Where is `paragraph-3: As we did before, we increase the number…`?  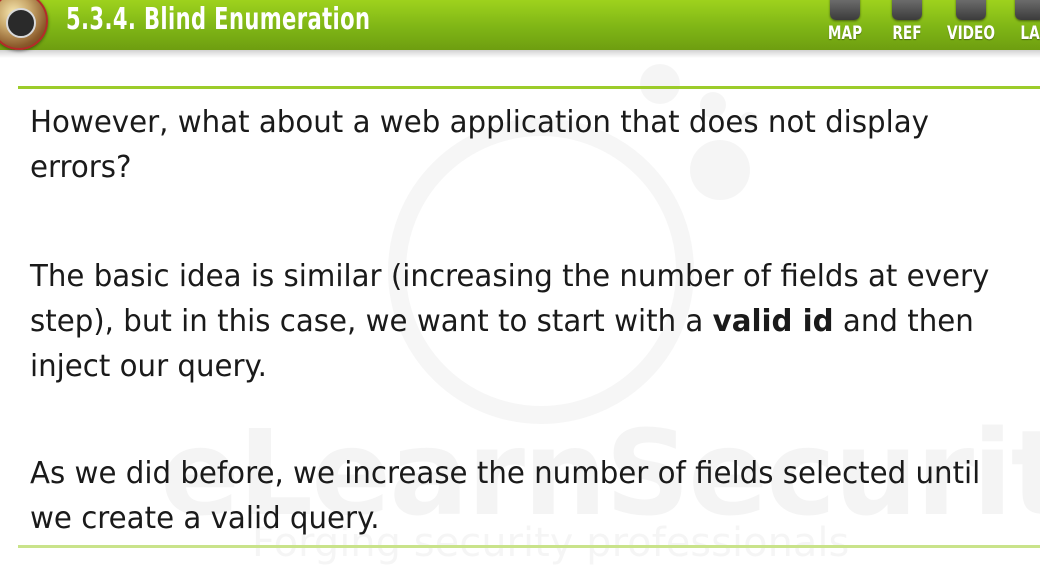
paragraph-3: As we did before, we increase the number… is located at coordinates (505, 496).